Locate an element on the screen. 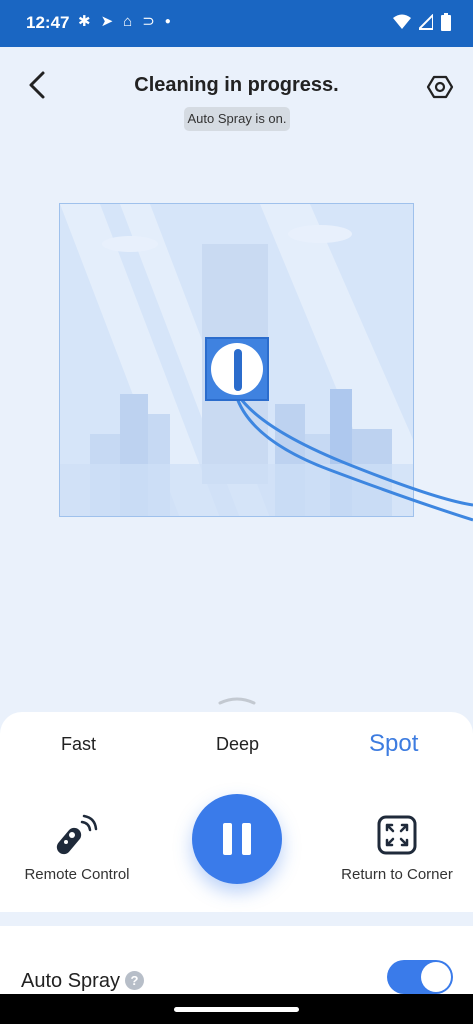 The image size is (473, 1024). toggle-knob is located at coordinates (436, 977).